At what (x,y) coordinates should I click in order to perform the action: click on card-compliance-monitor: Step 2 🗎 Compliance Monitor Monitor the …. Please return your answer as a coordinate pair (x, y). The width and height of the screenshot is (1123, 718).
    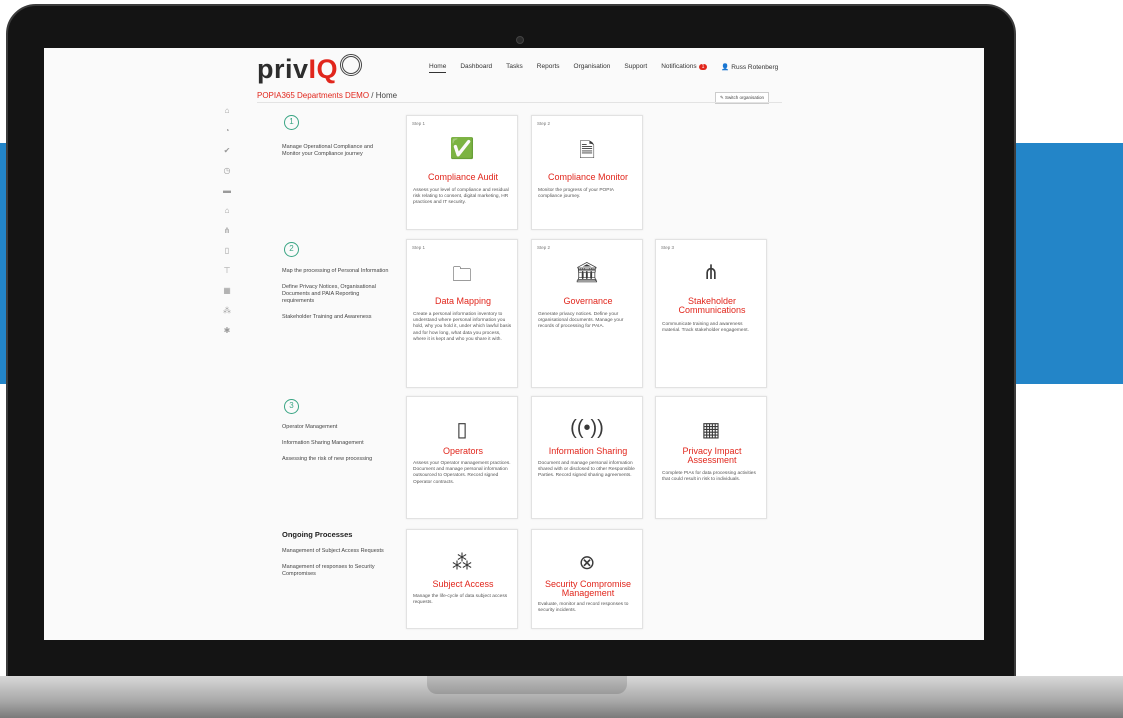
    Looking at the image, I should click on (587, 172).